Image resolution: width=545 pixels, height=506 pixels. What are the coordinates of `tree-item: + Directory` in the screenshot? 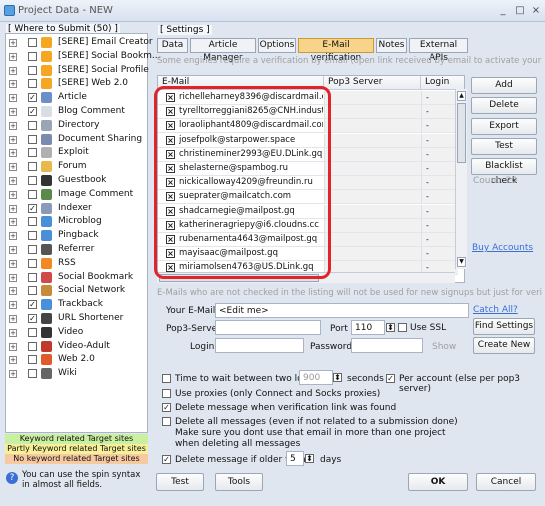 It's located at (77, 126).